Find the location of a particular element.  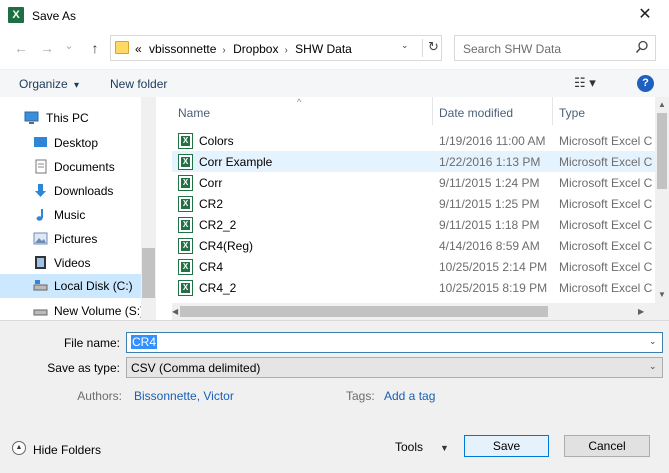

chevron-right-icon: › is located at coordinates (224, 50).